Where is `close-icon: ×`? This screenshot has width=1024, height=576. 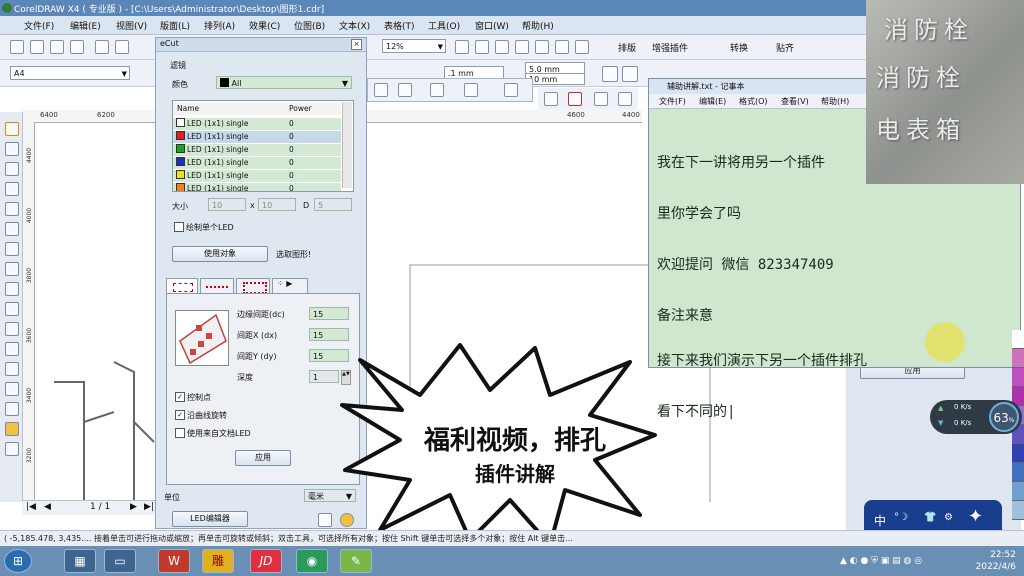
close-icon: × is located at coordinates (356, 44).